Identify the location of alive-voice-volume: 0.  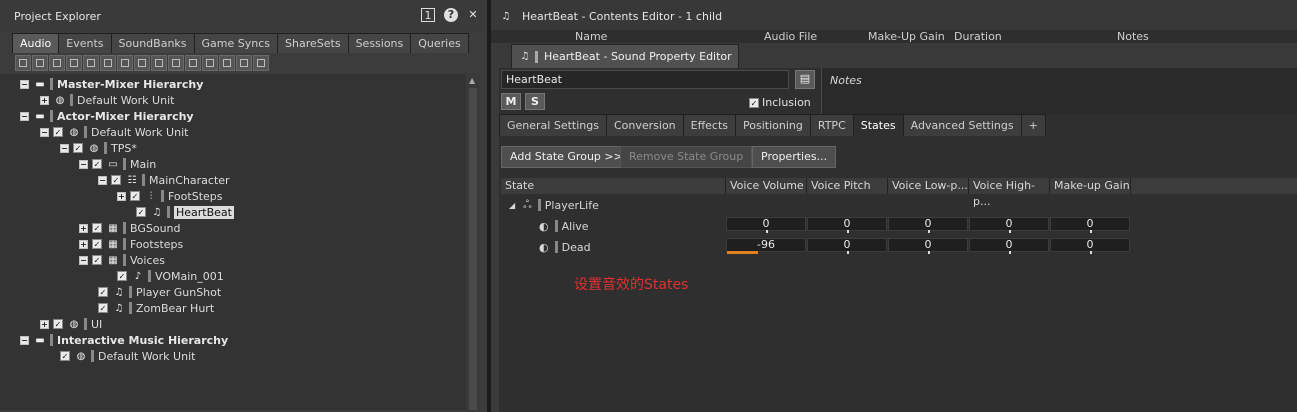
(766, 225).